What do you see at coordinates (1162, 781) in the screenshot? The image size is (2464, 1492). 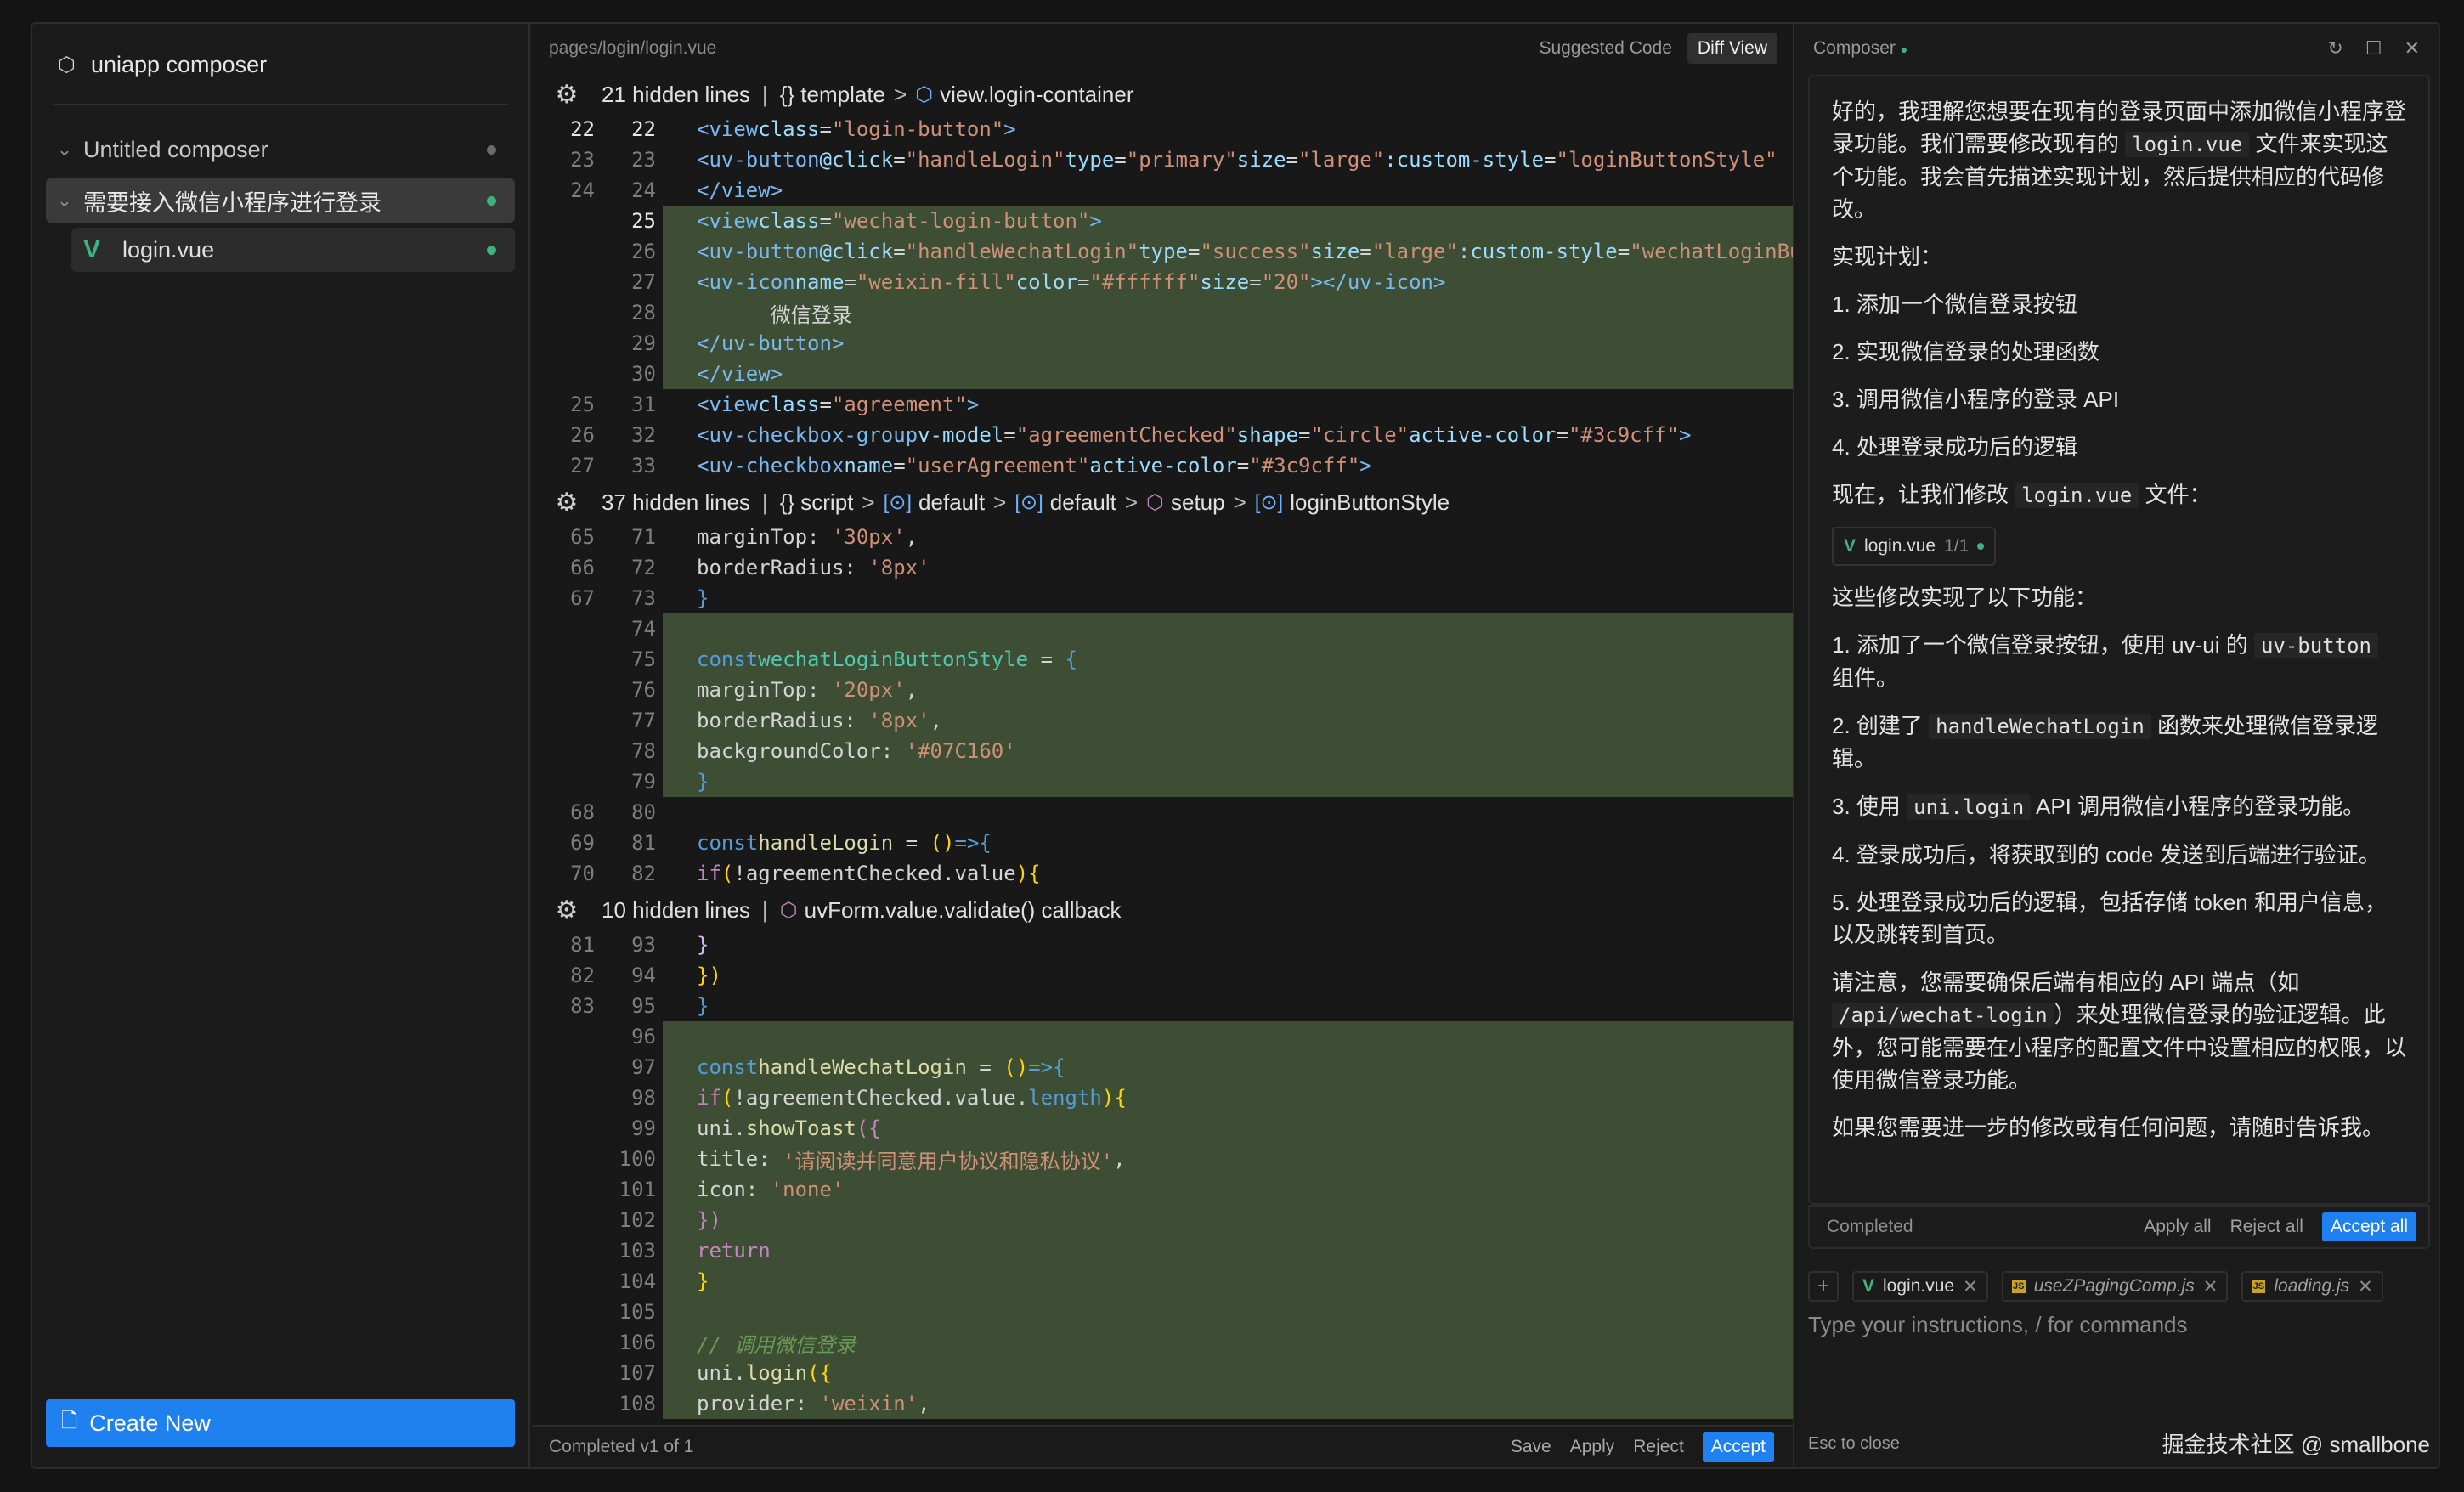 I see `code-line-added: 79 }` at bounding box center [1162, 781].